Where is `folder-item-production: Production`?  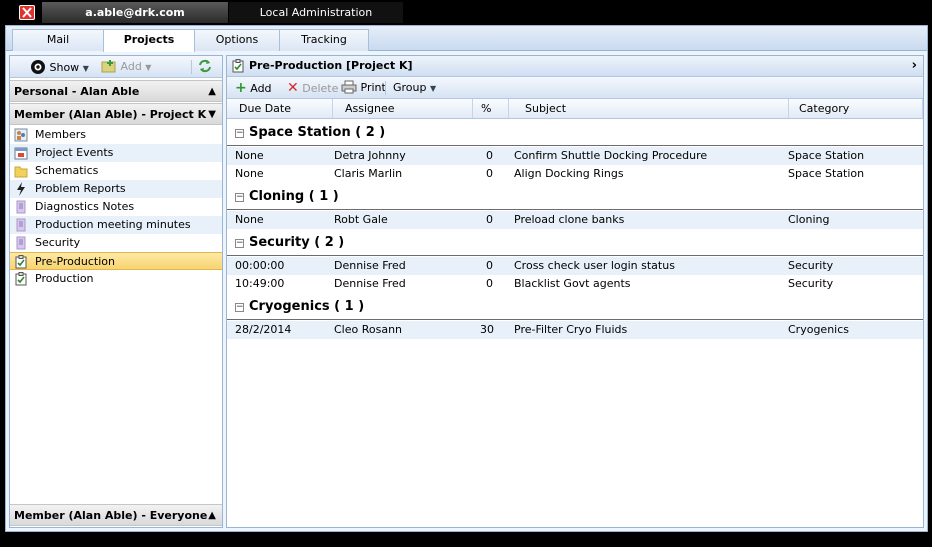 folder-item-production: Production is located at coordinates (116, 279).